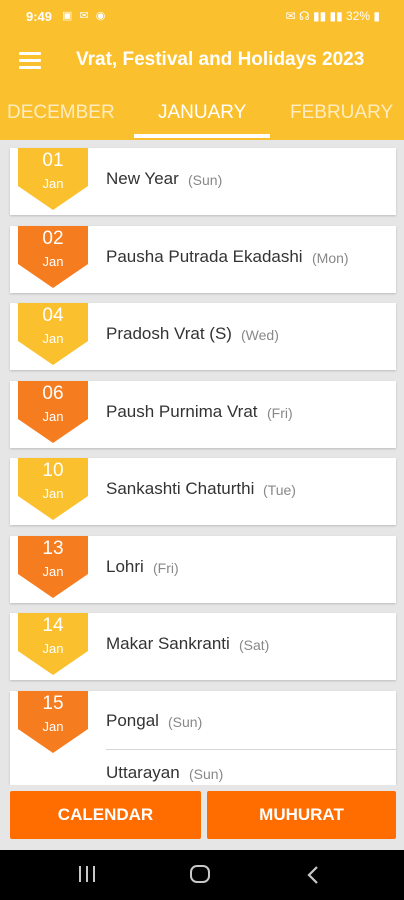  What do you see at coordinates (182, 411) in the screenshot?
I see `event-name: Paush Purnima Vrat` at bounding box center [182, 411].